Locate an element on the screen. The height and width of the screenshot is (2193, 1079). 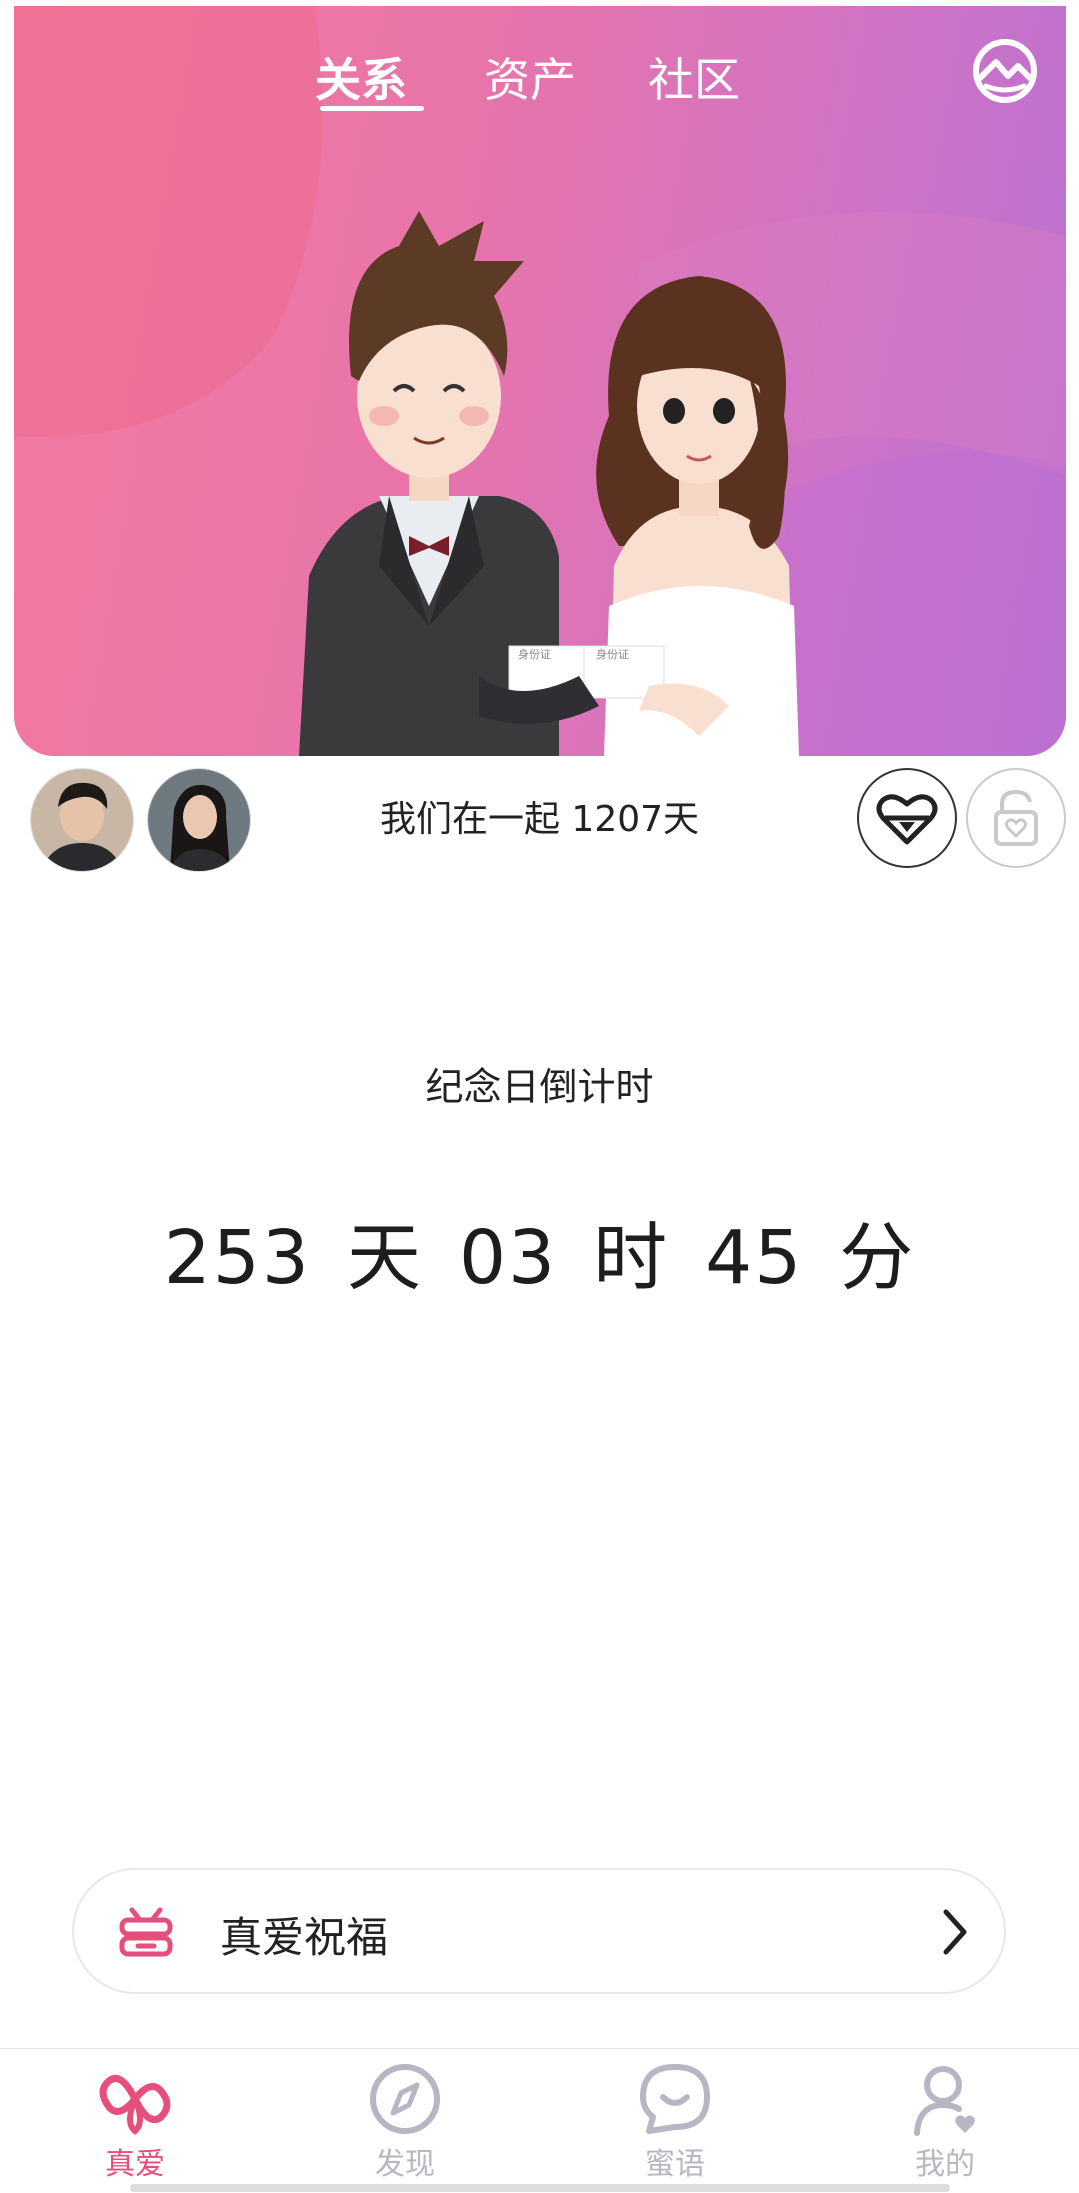
countdown-display: 253 天 03 时 45 分 is located at coordinates (539, 1251).